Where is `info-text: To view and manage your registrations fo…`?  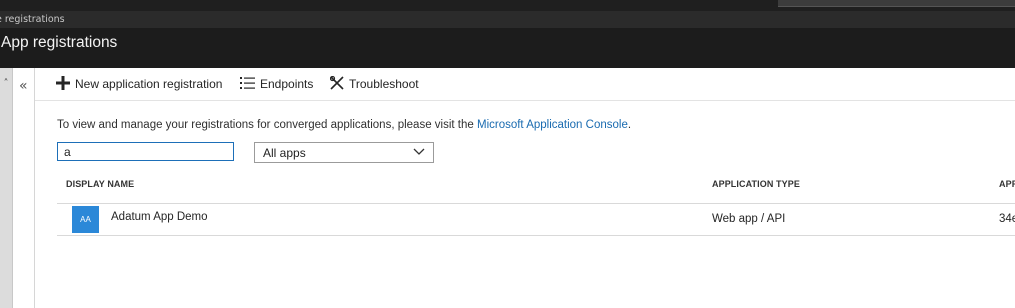
info-text: To view and manage your registrations fo… is located at coordinates (267, 125).